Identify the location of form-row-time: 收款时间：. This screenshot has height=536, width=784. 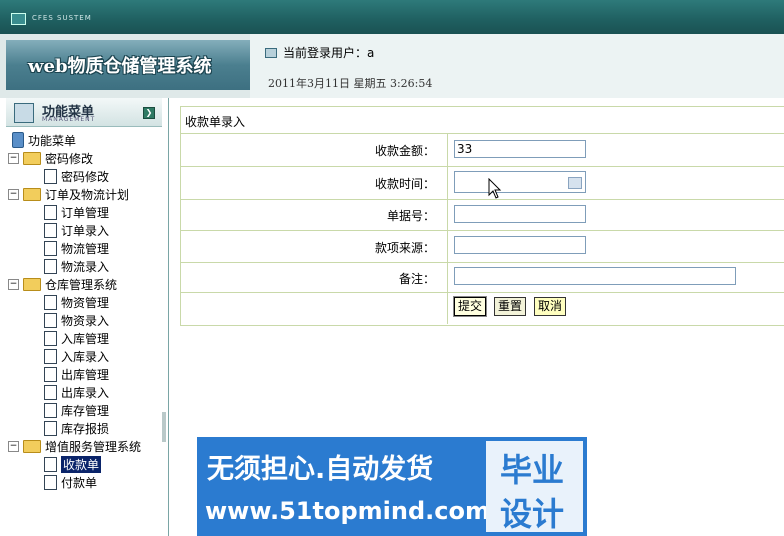
(482, 183).